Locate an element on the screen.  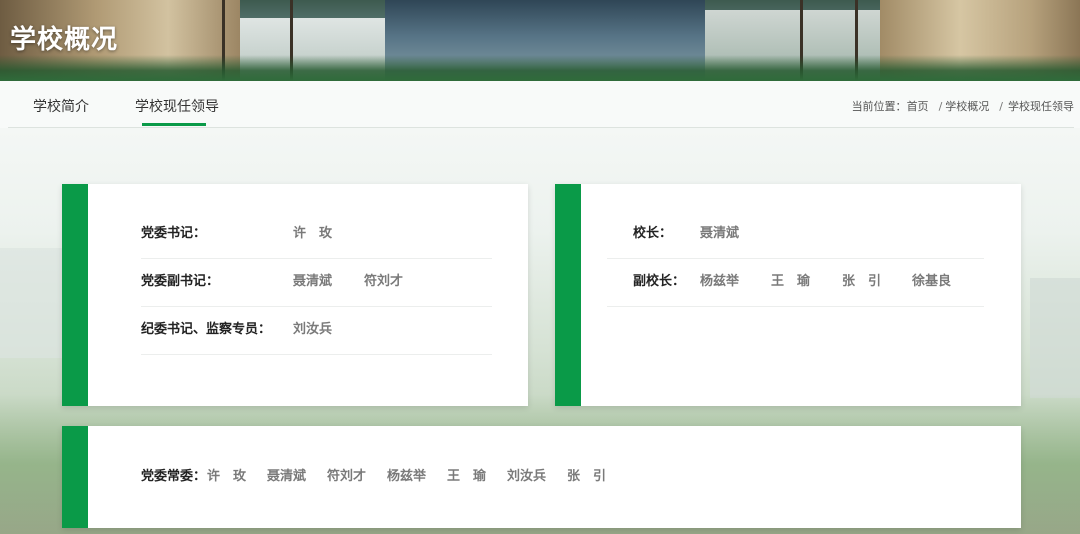
active-tab-indicator is located at coordinates (174, 124).